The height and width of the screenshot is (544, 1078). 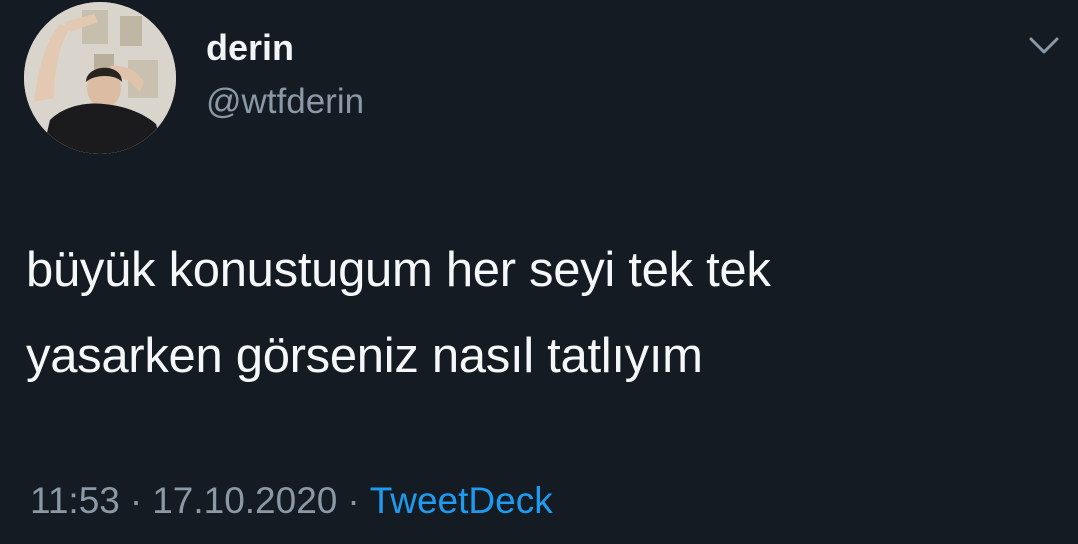 What do you see at coordinates (1044, 45) in the screenshot?
I see `chevron-down-icon` at bounding box center [1044, 45].